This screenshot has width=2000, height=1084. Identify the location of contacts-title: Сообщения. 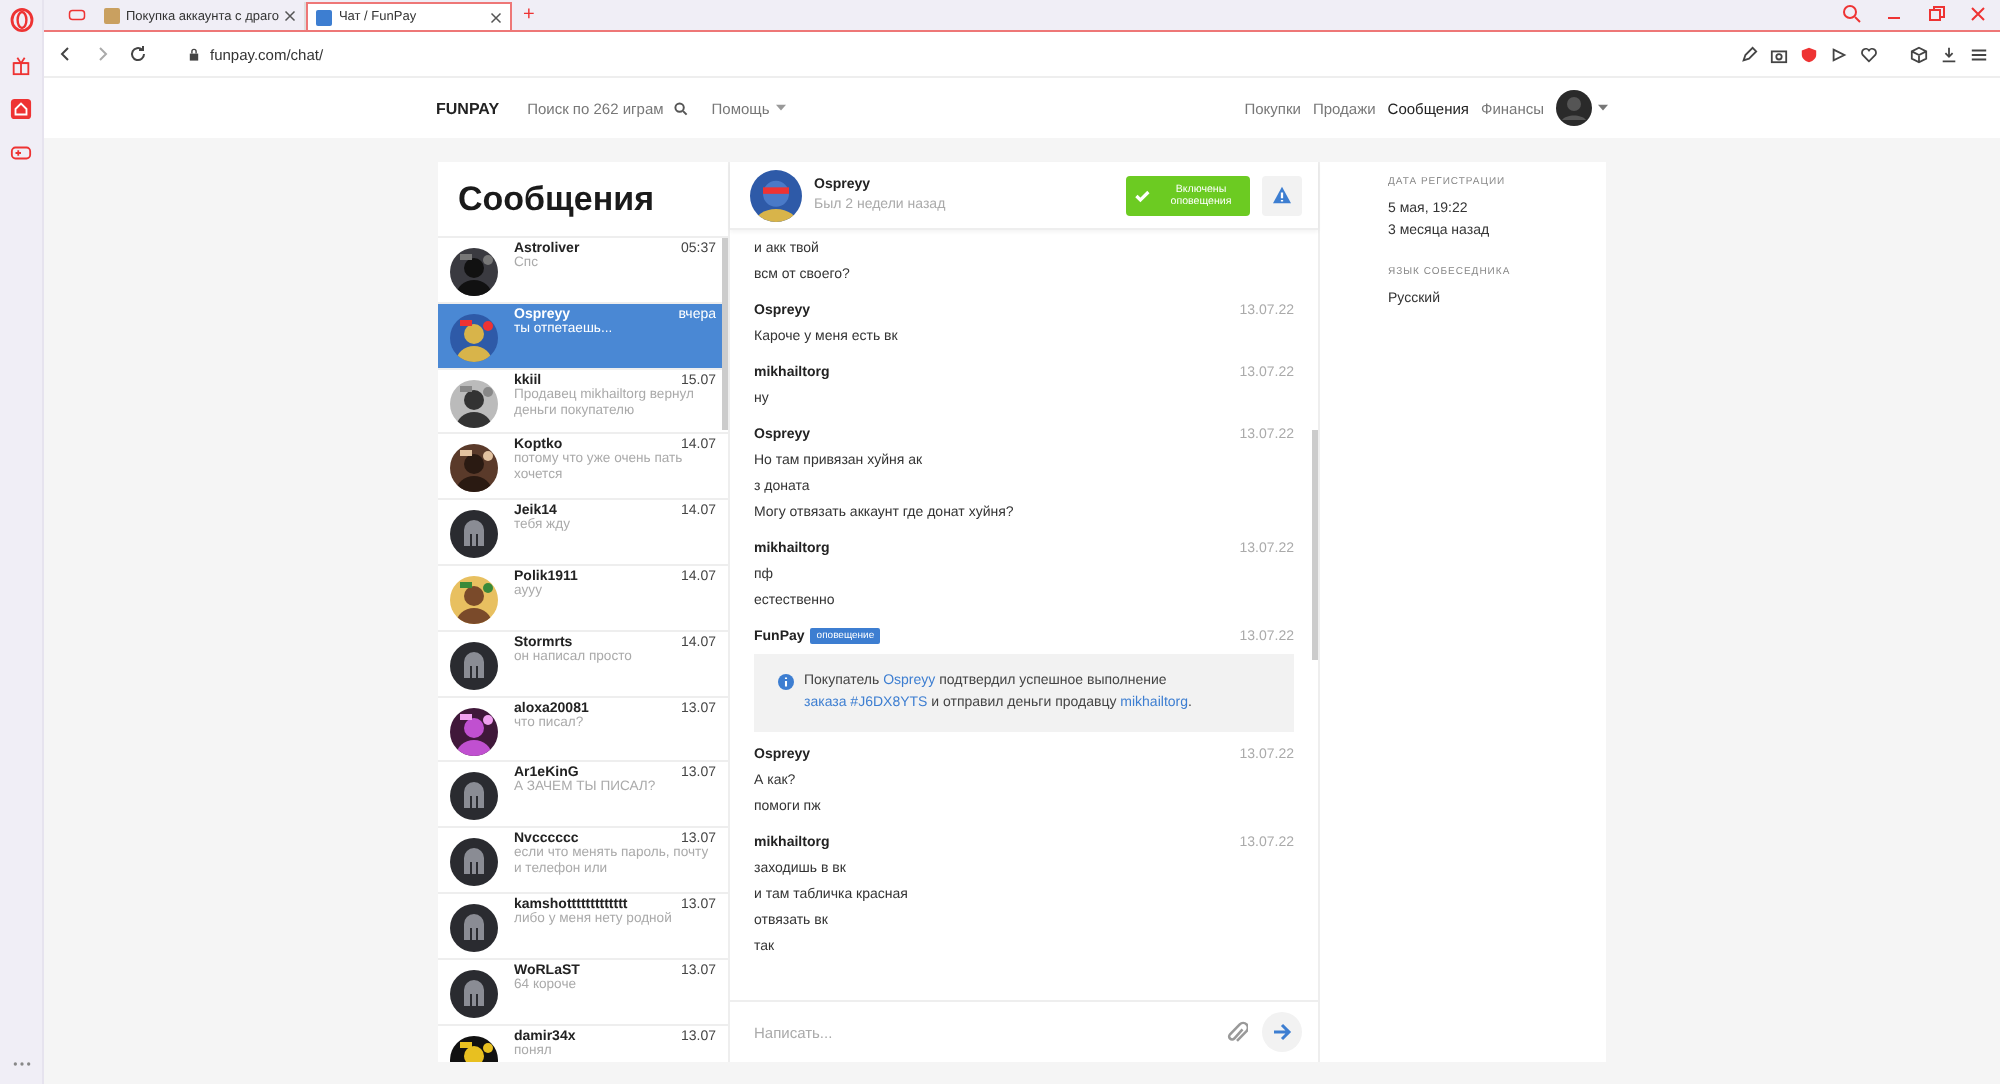
(583, 200).